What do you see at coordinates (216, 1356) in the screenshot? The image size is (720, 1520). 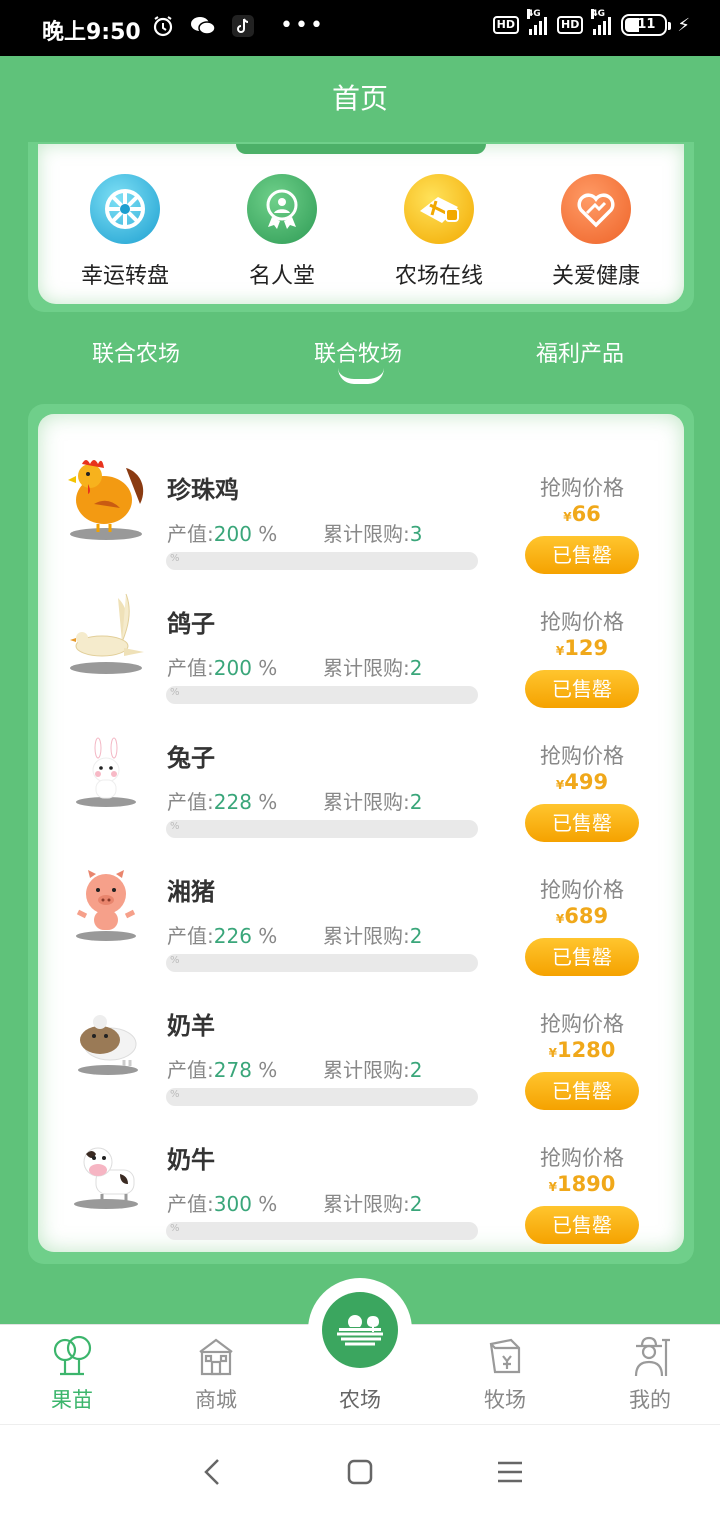 I see `shop-icon` at bounding box center [216, 1356].